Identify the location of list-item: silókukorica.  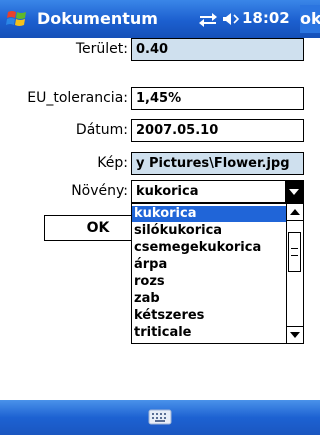
(209, 231).